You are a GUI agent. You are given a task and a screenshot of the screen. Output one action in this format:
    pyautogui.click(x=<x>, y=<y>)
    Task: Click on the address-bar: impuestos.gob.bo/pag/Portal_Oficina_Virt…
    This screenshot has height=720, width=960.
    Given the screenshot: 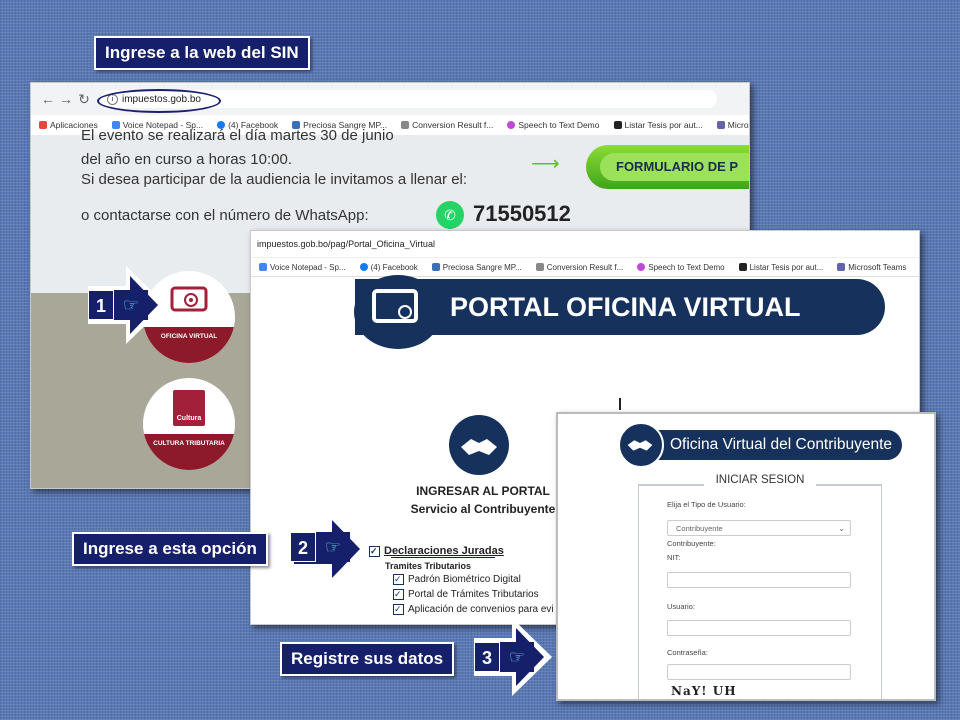 What is the action you would take?
    pyautogui.click(x=585, y=244)
    